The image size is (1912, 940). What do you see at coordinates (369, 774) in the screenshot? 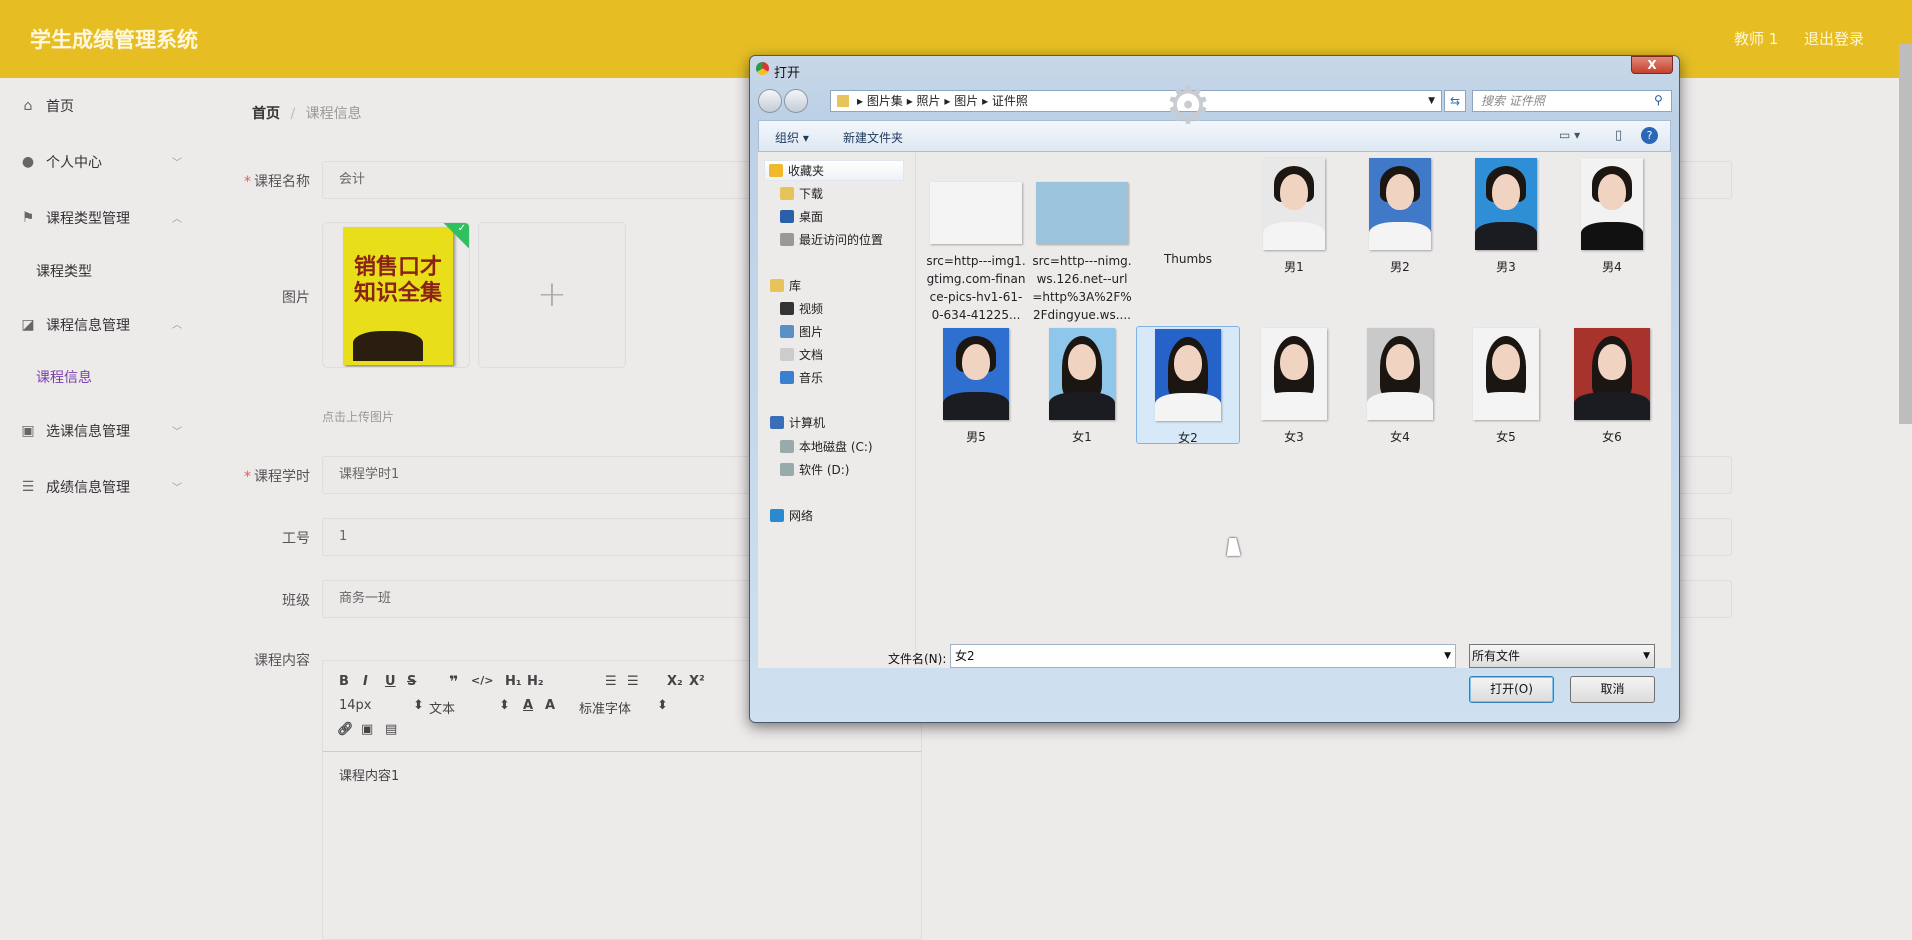
I see `editor-content: 课程内容1` at bounding box center [369, 774].